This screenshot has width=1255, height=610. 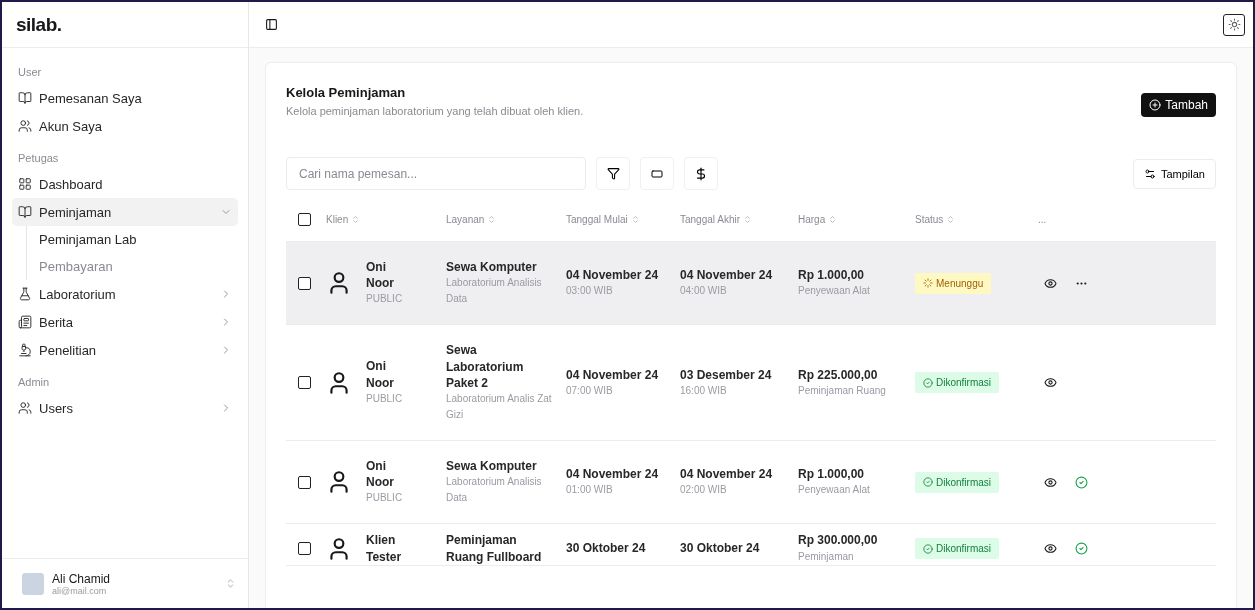 What do you see at coordinates (494, 548) in the screenshot?
I see `service-name: Peminjaman Ruang Fullboard` at bounding box center [494, 548].